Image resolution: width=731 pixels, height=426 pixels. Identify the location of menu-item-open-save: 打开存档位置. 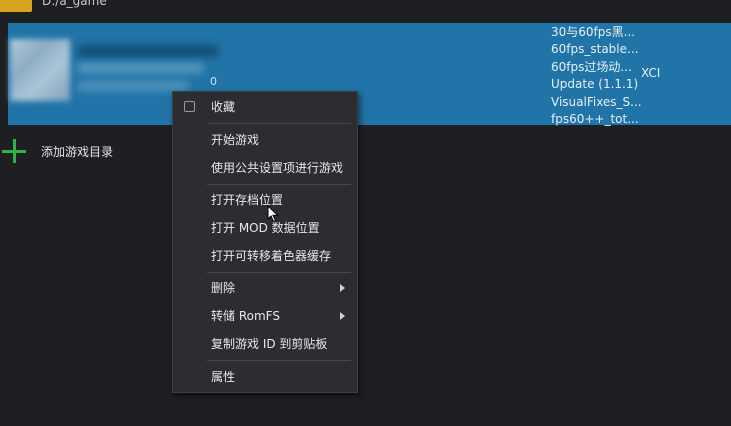
(265, 200).